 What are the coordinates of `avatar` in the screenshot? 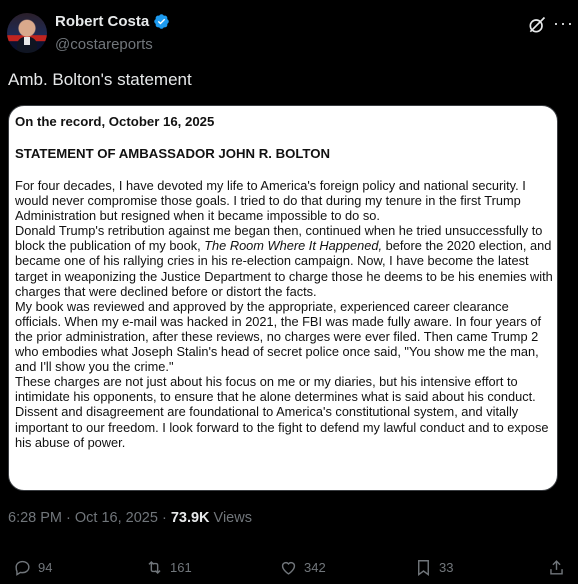 It's located at (27, 33).